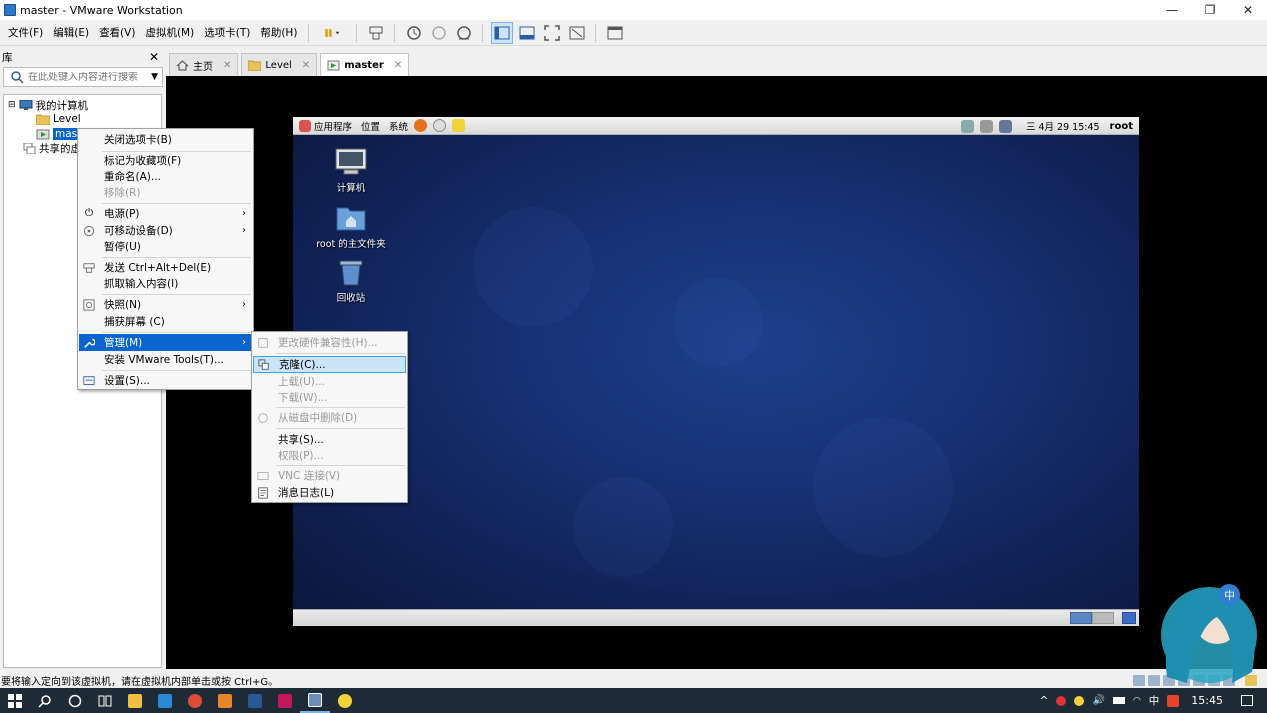 Image resolution: width=1267 pixels, height=713 pixels. What do you see at coordinates (1210, 10) in the screenshot?
I see `maximize-button: ❐` at bounding box center [1210, 10].